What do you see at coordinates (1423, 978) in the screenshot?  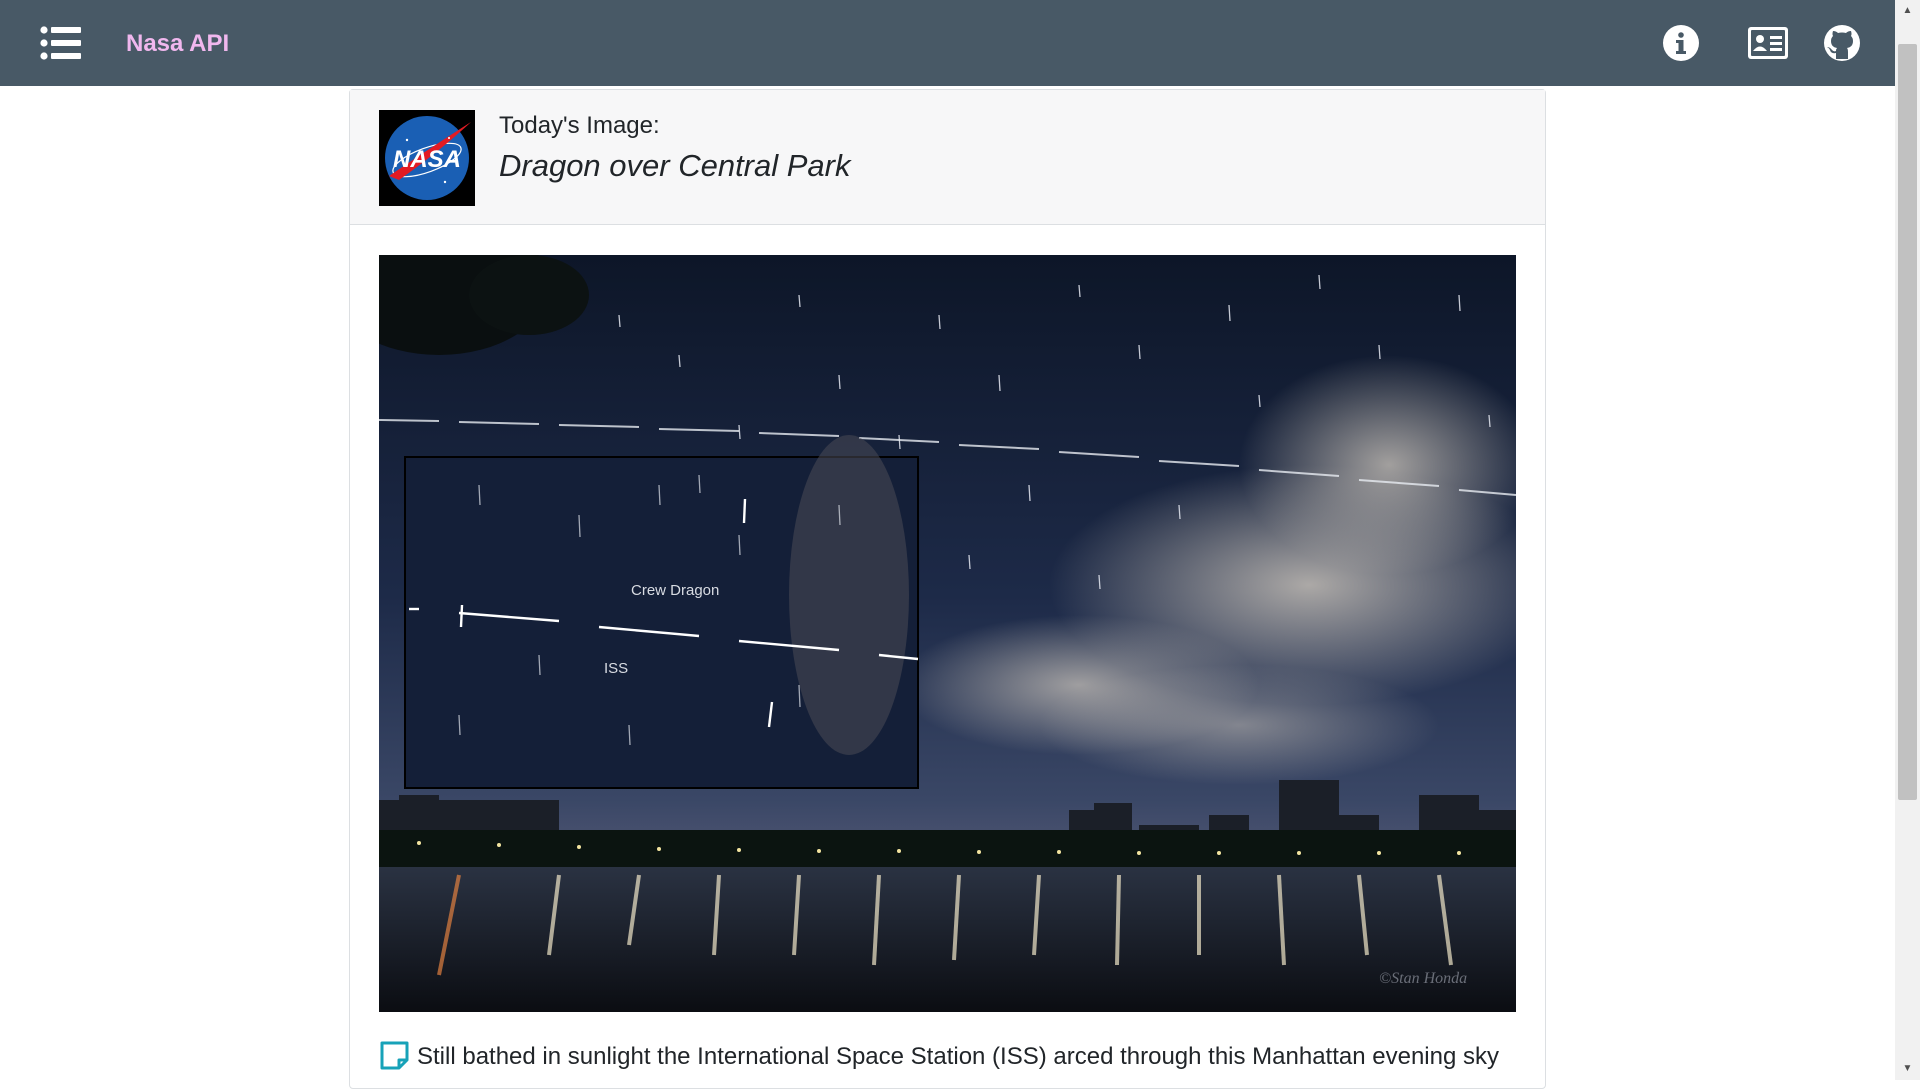 I see `photo-credit: ©Stan Honda` at bounding box center [1423, 978].